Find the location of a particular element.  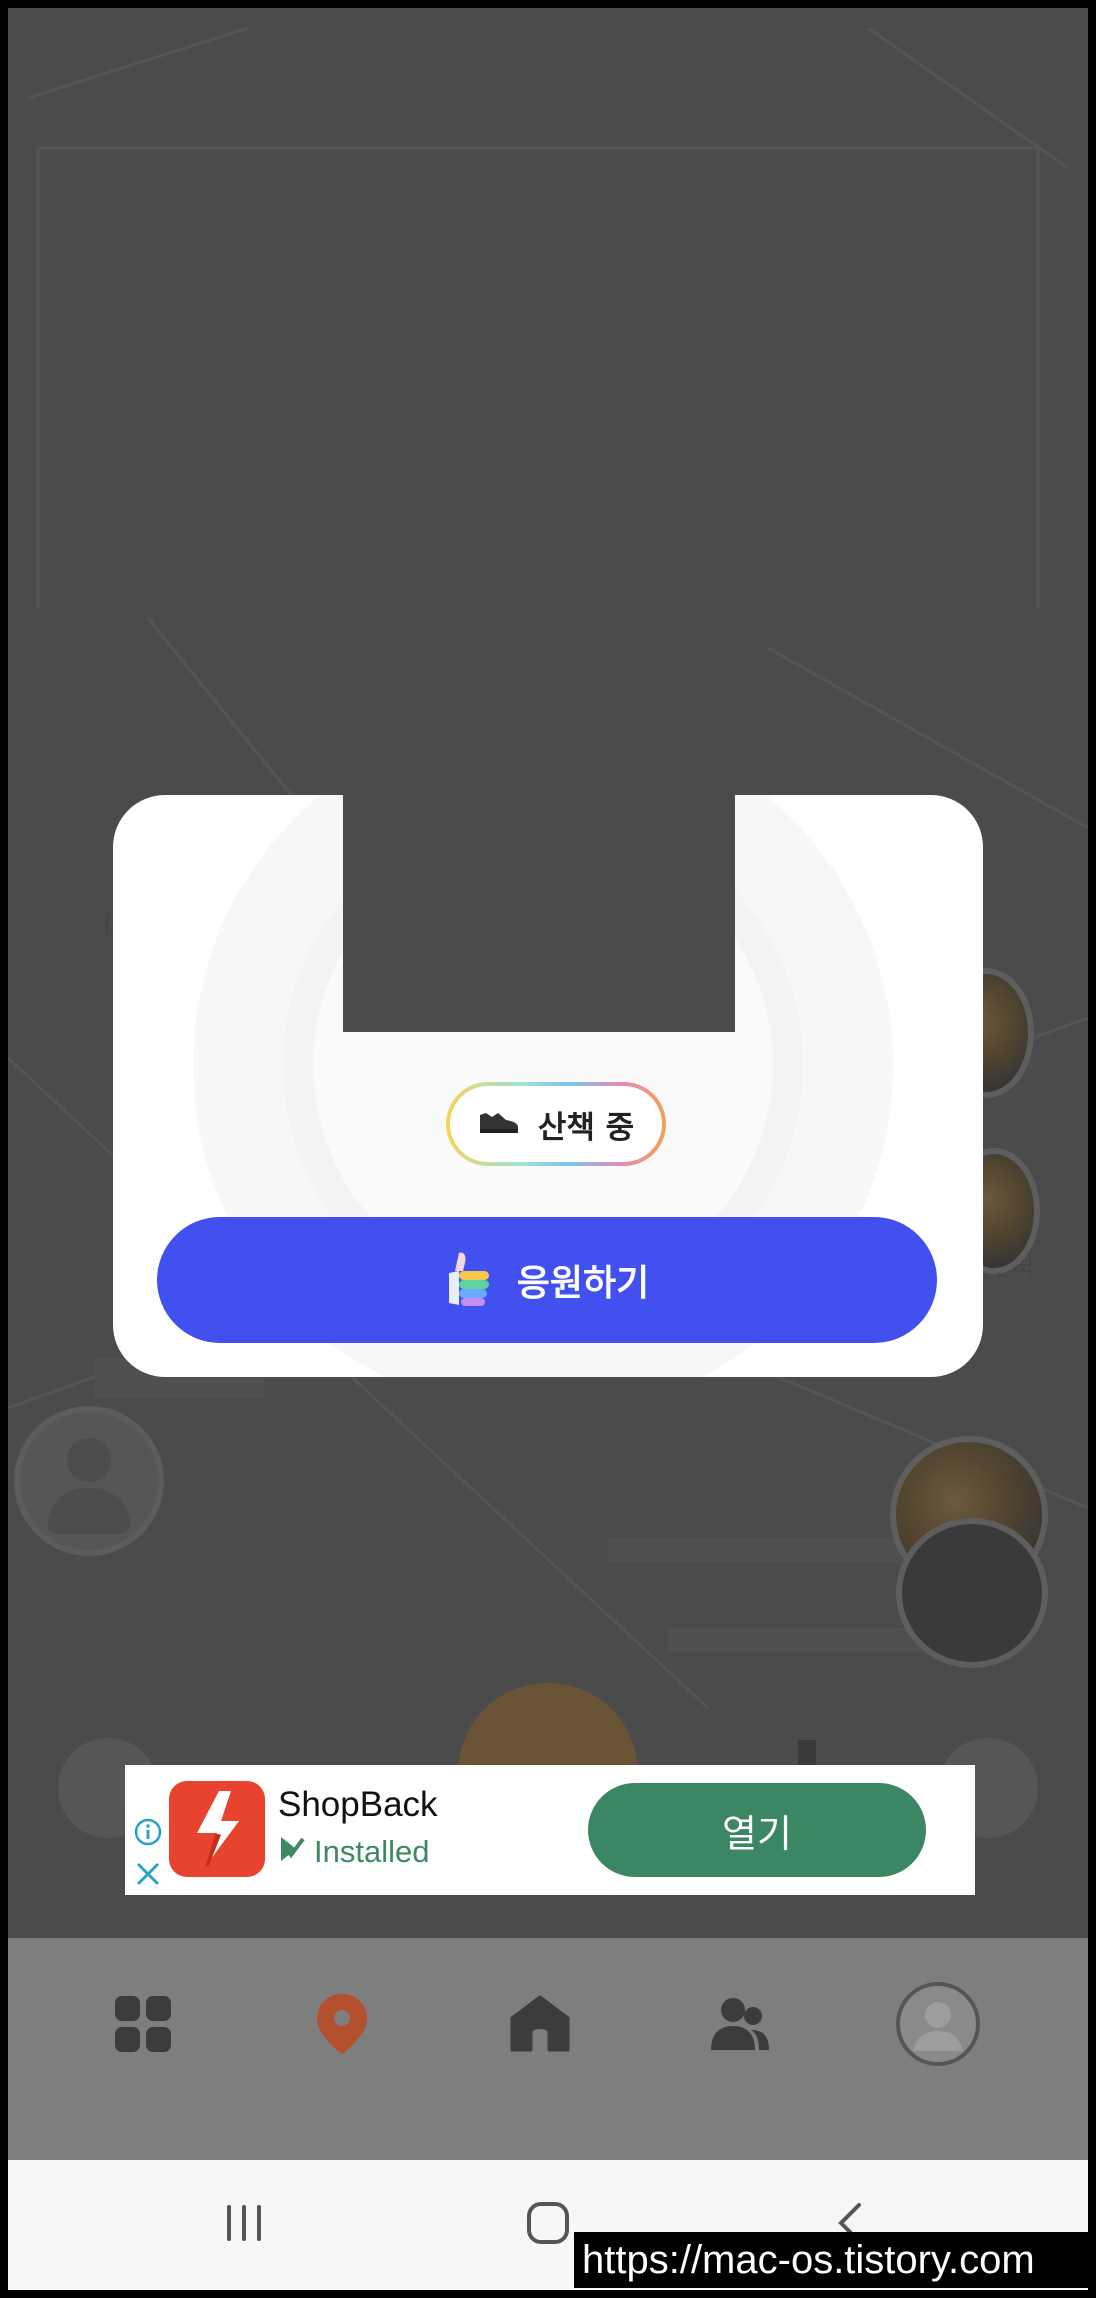

recent-apps-button is located at coordinates (244, 2225).